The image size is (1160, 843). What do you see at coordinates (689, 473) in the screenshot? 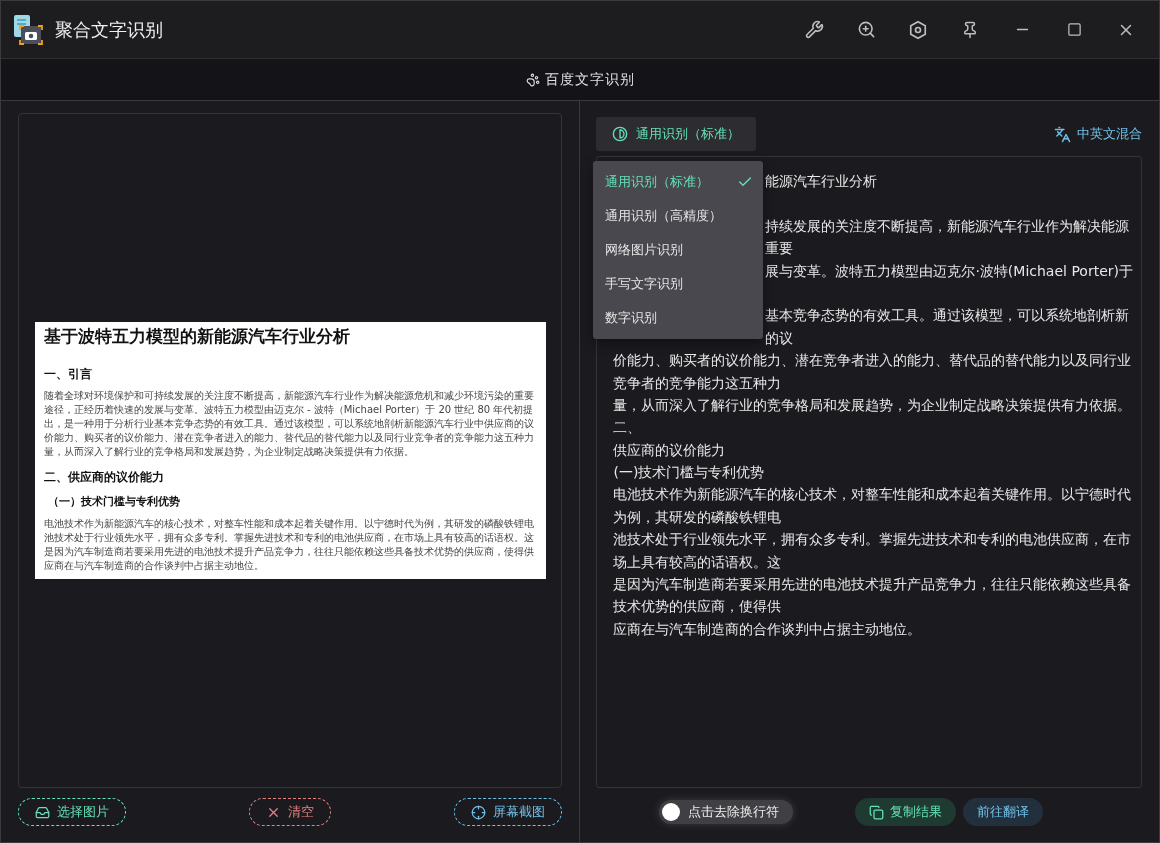
I see `result-line: (一)技术门槛与专利优势` at bounding box center [689, 473].